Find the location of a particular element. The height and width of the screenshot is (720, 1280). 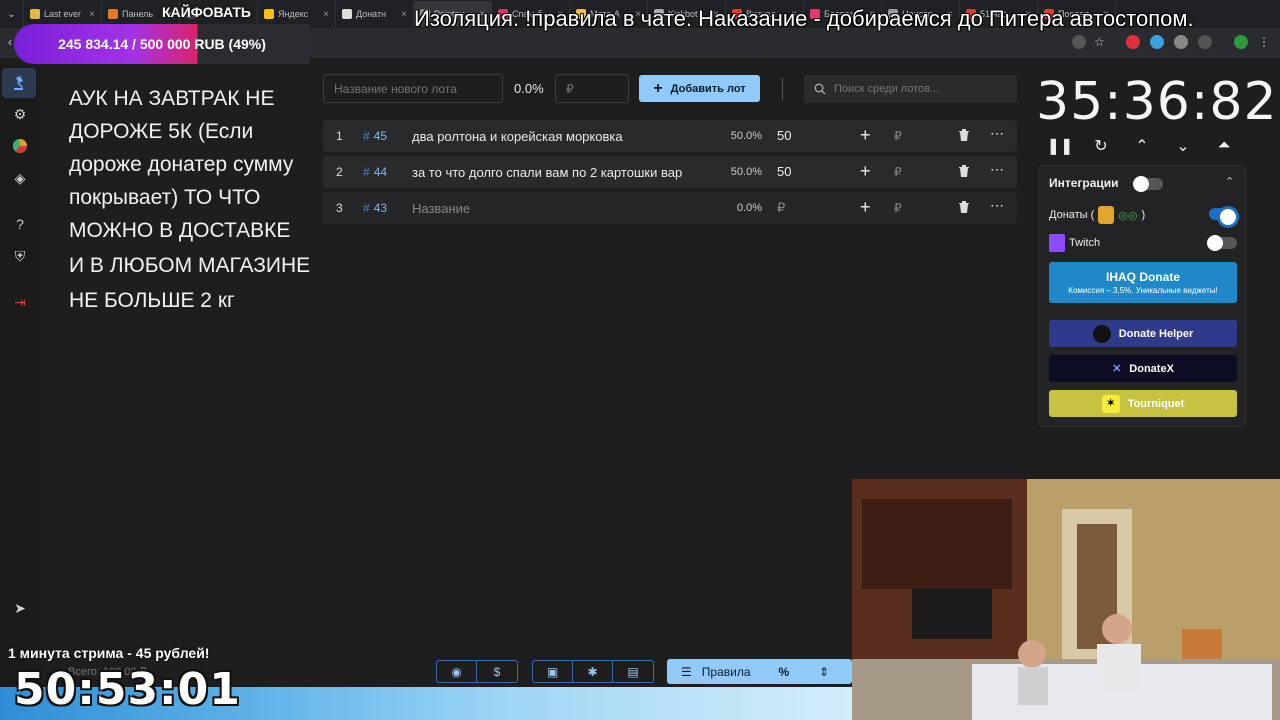

integrations-toggle is located at coordinates (1148, 184).